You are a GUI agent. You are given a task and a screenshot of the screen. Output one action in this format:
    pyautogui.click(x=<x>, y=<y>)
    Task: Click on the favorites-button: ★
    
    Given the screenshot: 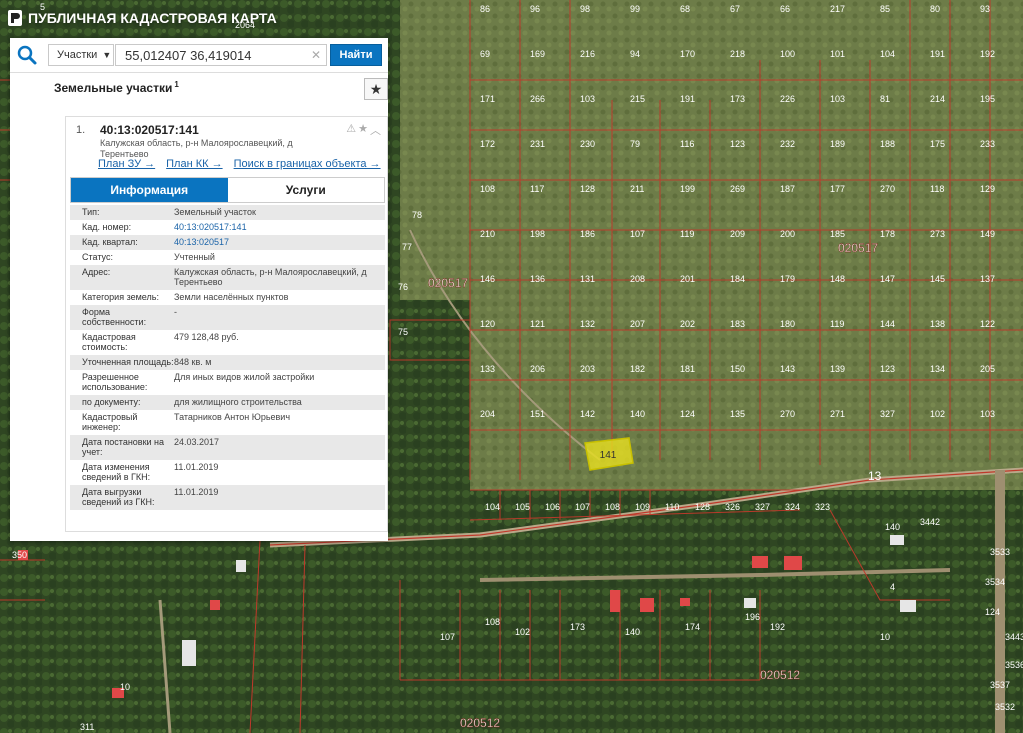 What is the action you would take?
    pyautogui.click(x=376, y=89)
    